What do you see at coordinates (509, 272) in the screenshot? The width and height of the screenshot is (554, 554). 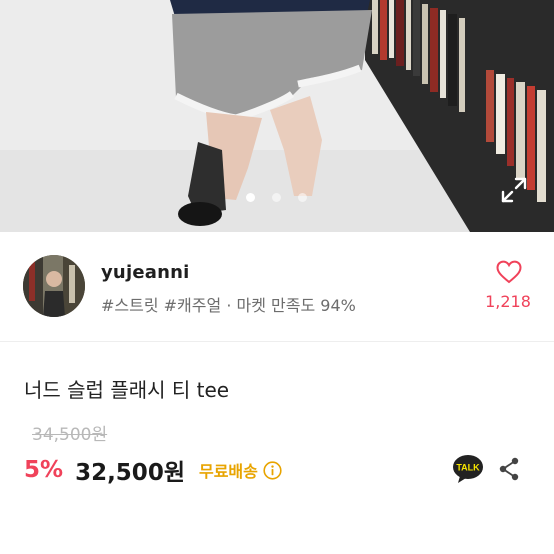 I see `heart-outline-icon` at bounding box center [509, 272].